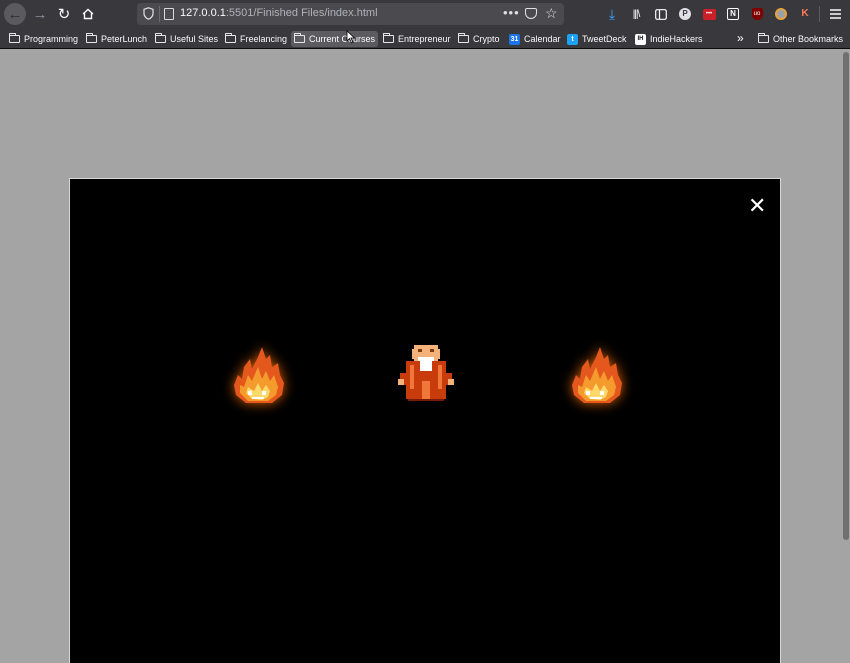  Describe the element at coordinates (597, 375) in the screenshot. I see `fire-right` at that location.